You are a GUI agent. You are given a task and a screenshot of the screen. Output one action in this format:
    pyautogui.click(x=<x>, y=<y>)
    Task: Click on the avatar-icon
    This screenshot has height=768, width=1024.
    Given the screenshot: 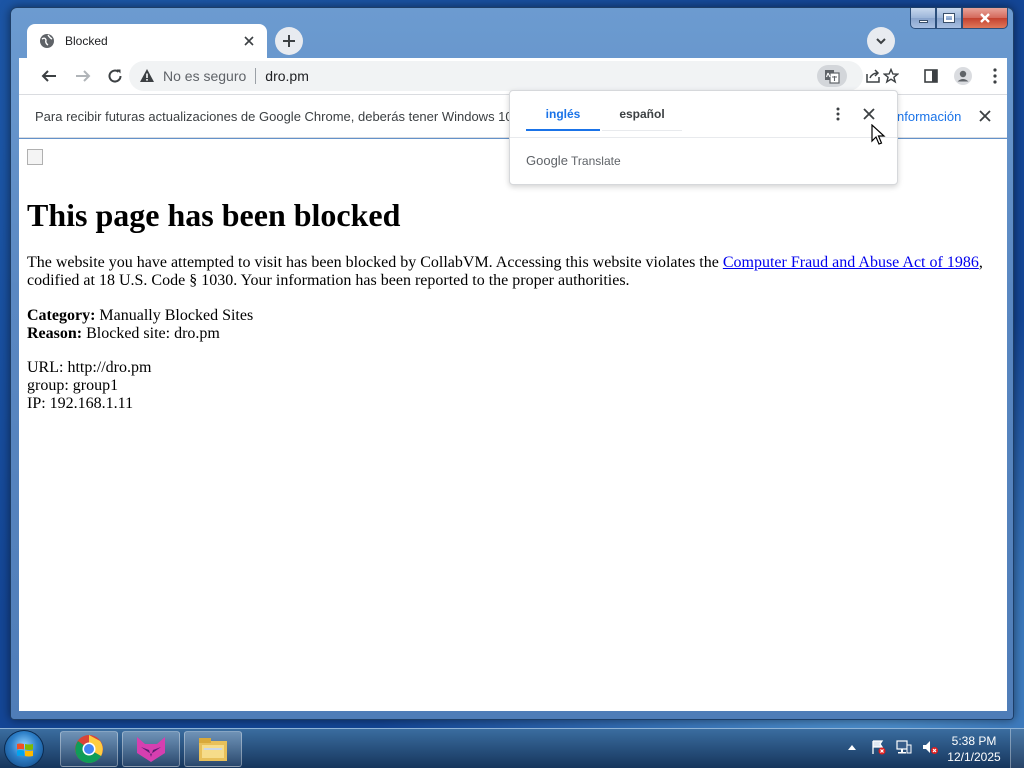 What is the action you would take?
    pyautogui.click(x=963, y=76)
    